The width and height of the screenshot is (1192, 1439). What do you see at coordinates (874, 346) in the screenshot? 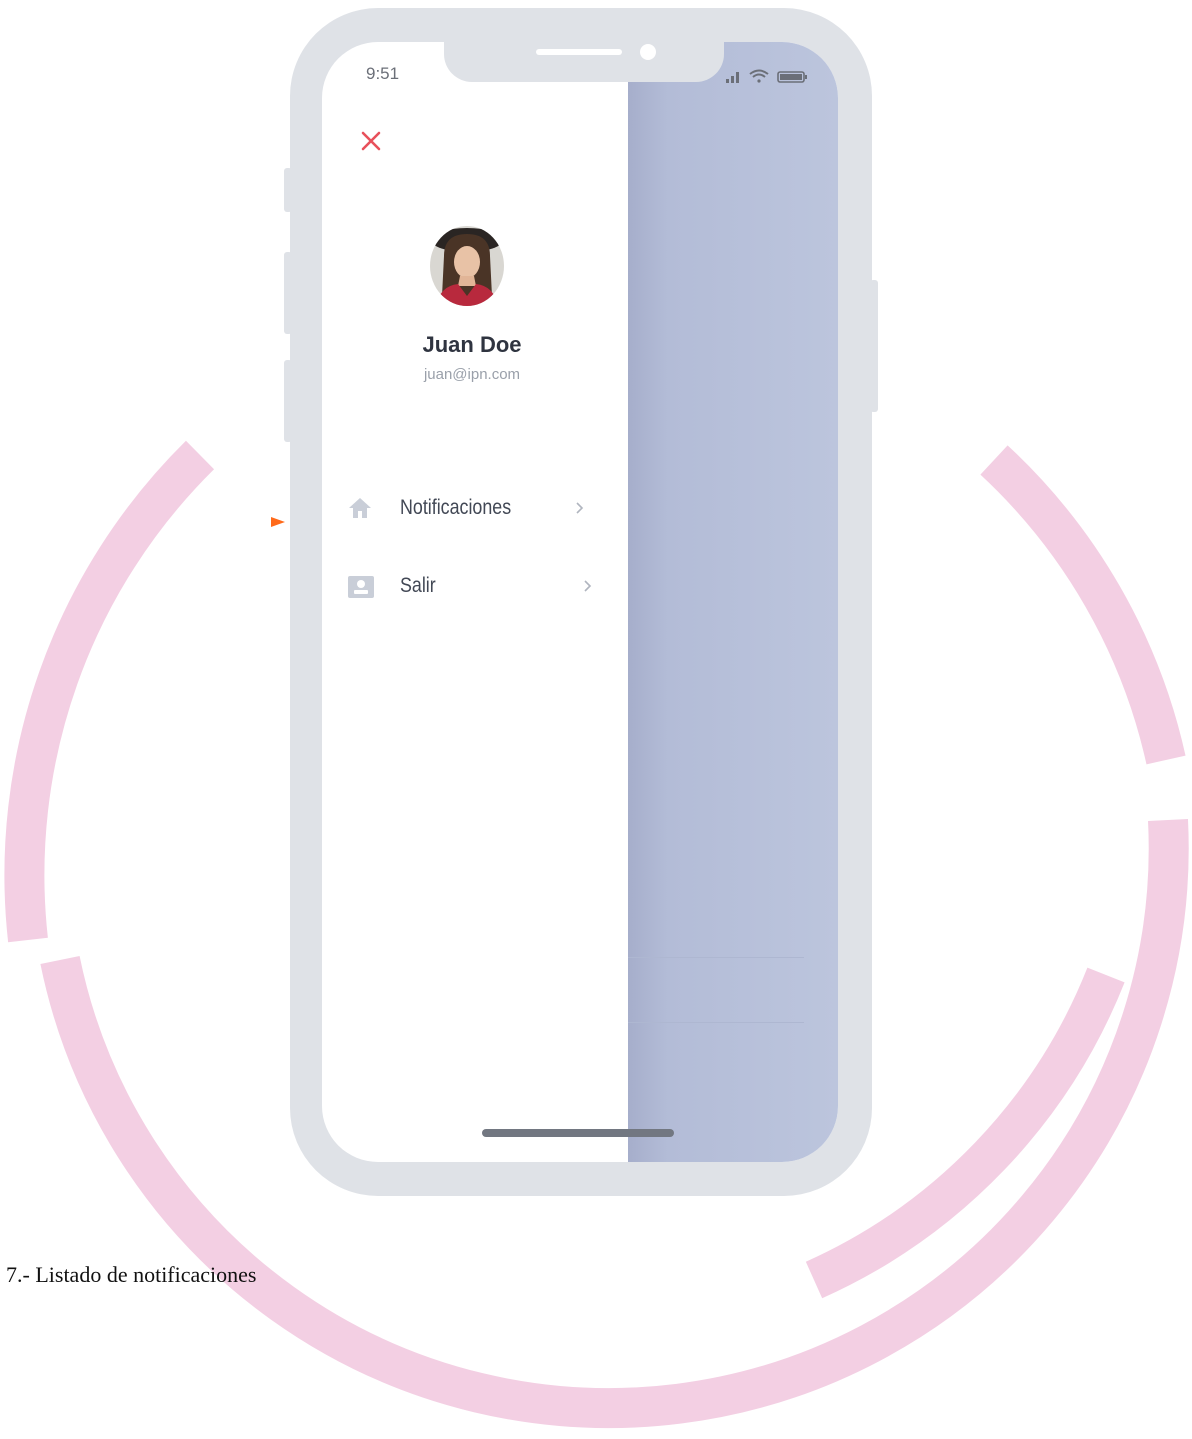
I see `phone-power-button` at bounding box center [874, 346].